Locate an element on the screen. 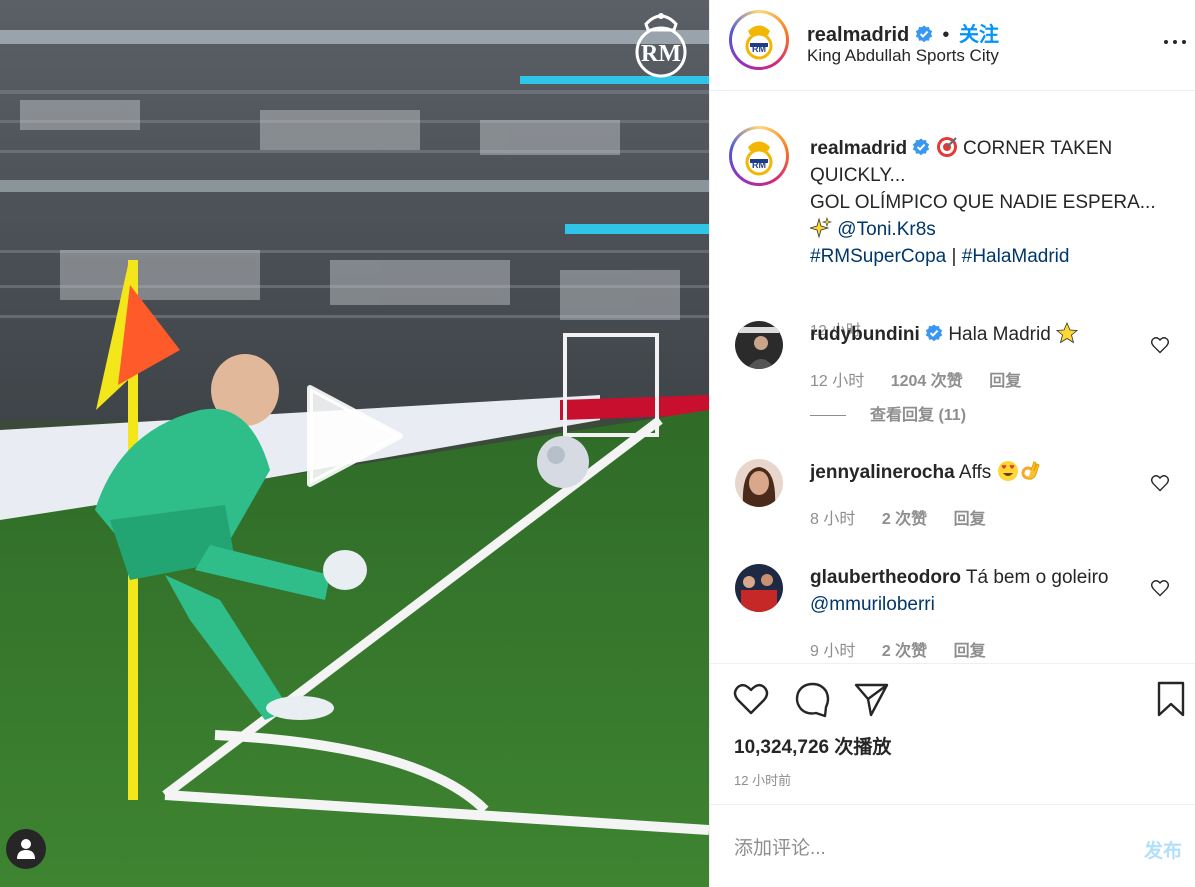  comment-text: Tá bem o goleiro is located at coordinates (1037, 577).